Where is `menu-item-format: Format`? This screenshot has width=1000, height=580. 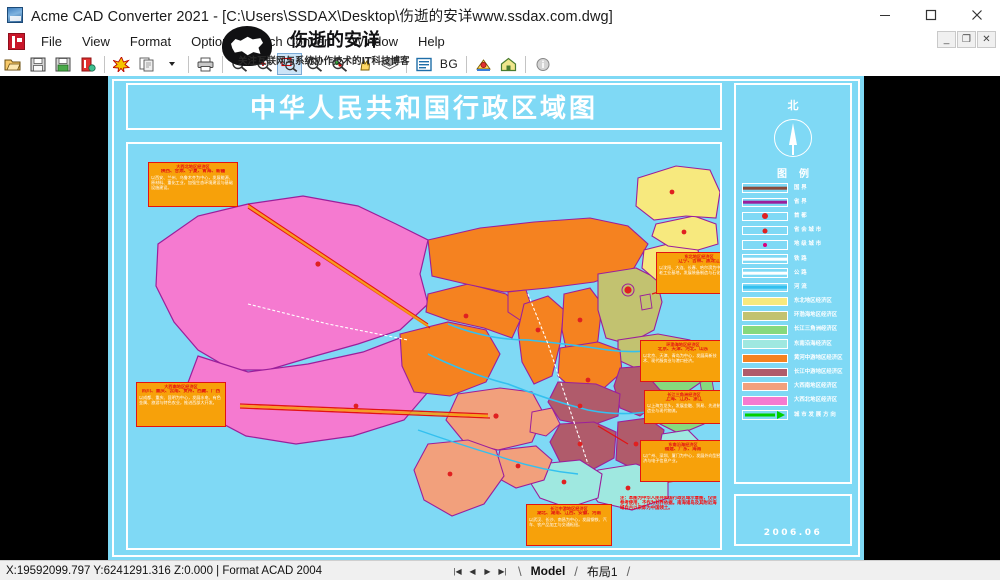
menu-item-format: Format is located at coordinates (150, 41).